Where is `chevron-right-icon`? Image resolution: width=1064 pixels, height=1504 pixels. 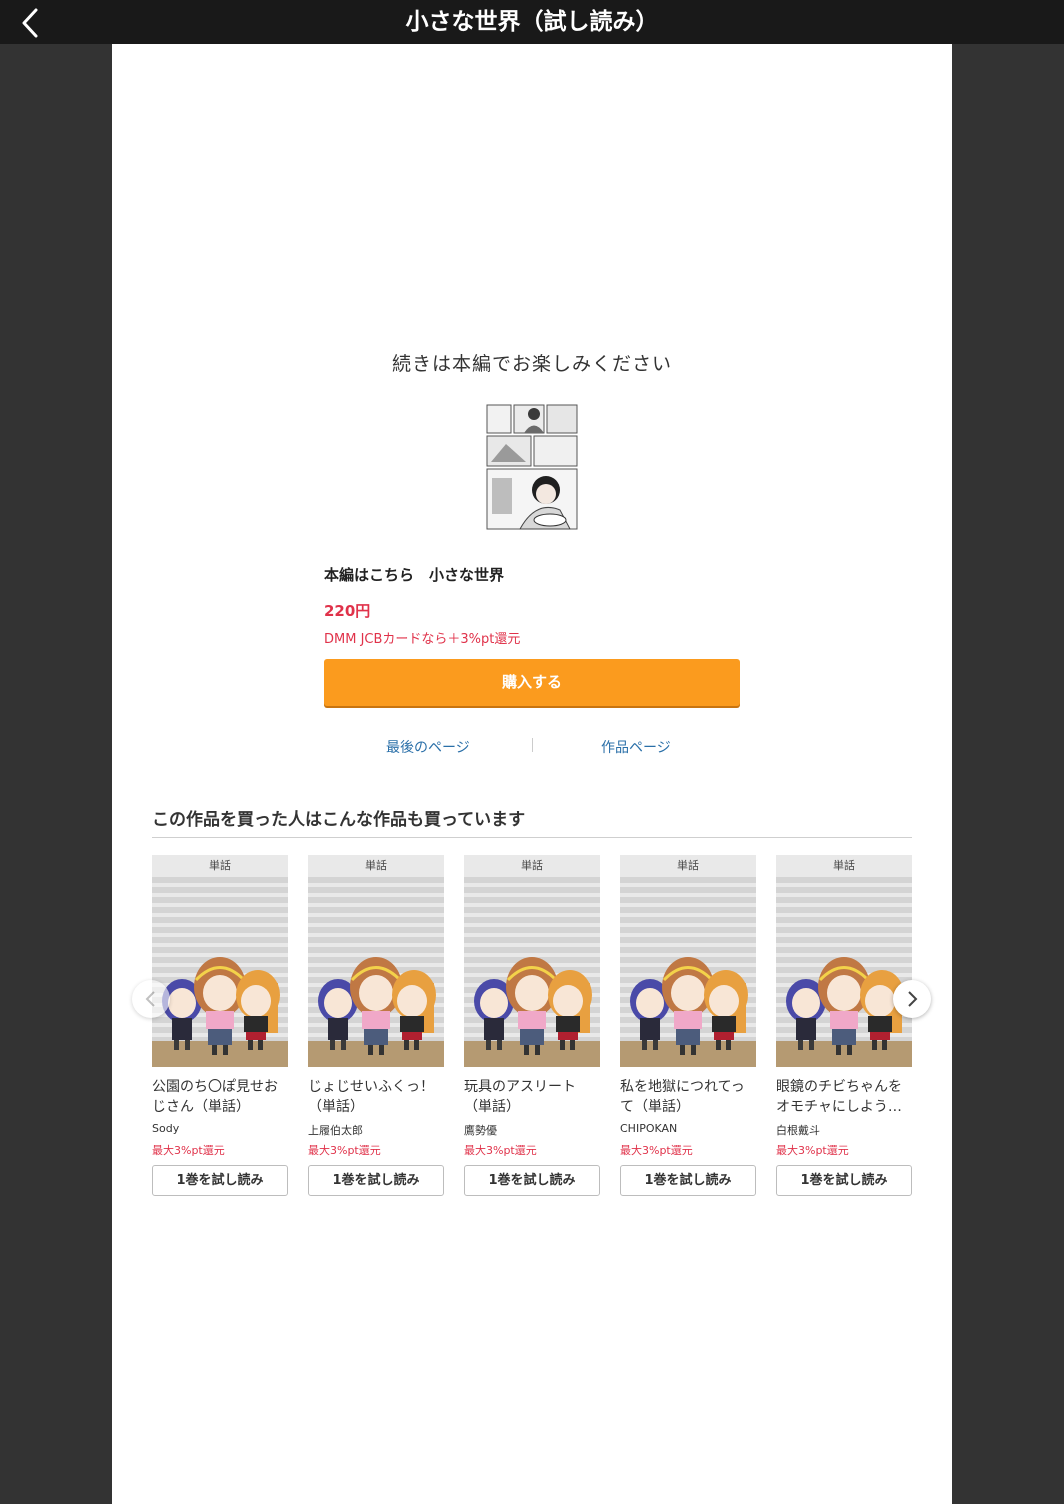
chevron-right-icon is located at coordinates (913, 999).